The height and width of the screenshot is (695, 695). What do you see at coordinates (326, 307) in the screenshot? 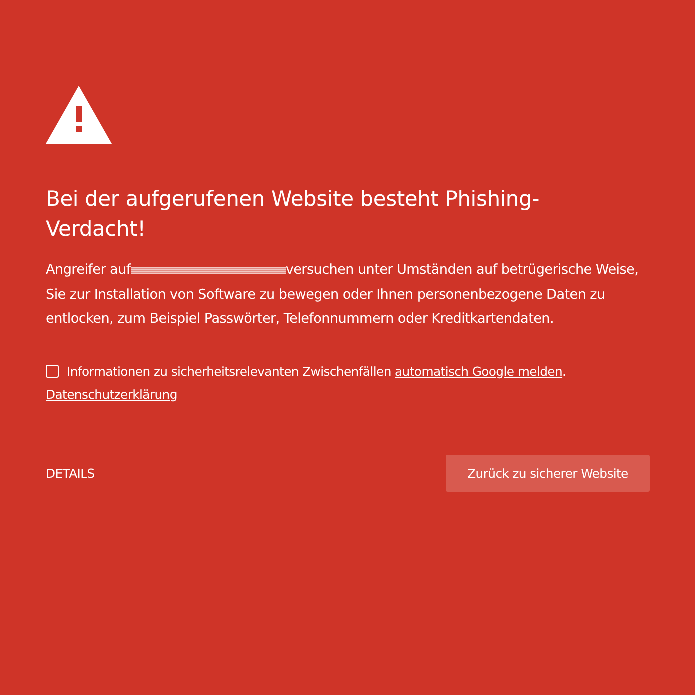
I see `description-text: Sie zur Installation von Software zu bewegen oder Ihnen personenbezogene Daten zu entlocken, zum Beispiel Passwörter, Telefonnummern oder Kreditkartendaten.` at bounding box center [326, 307].